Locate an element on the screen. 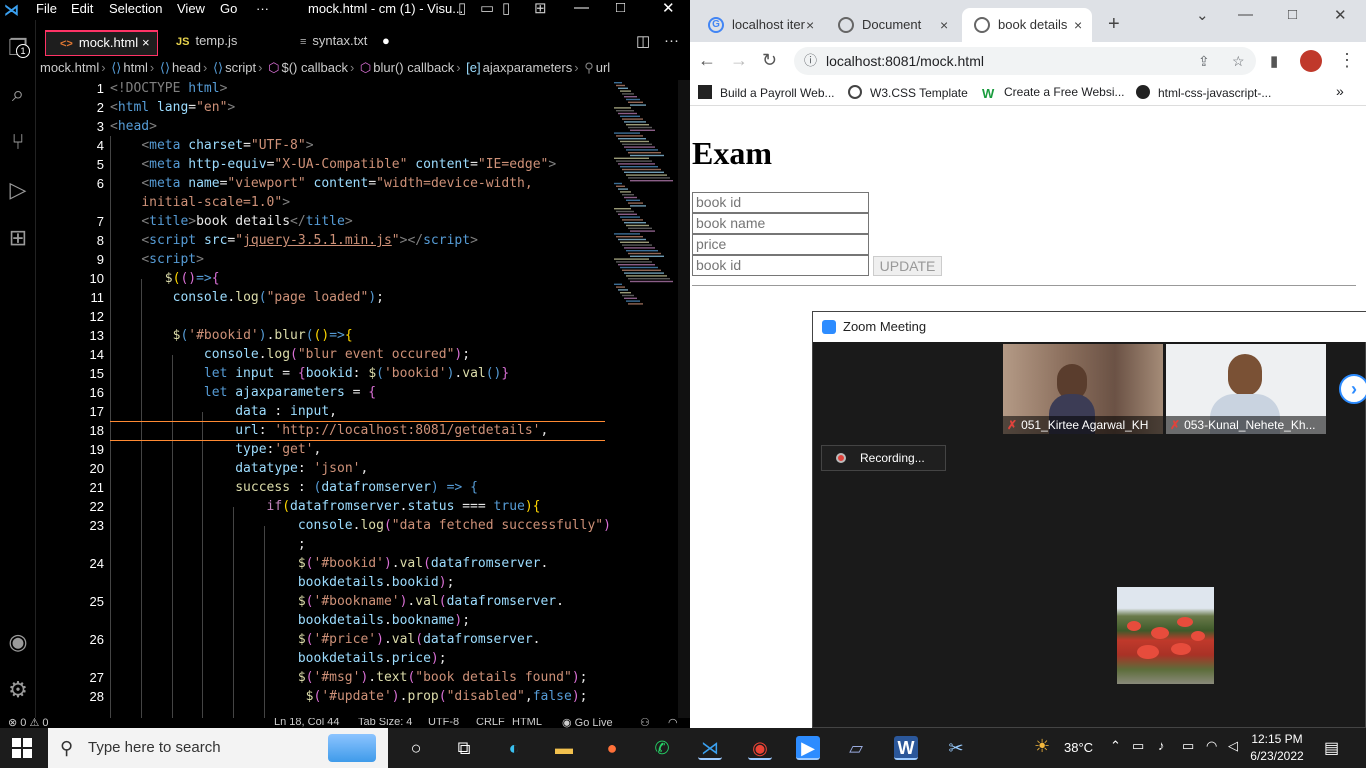  taskbar-search: ⚲ Type here to search is located at coordinates (218, 748).